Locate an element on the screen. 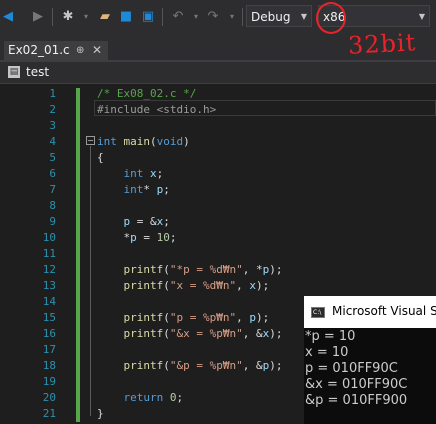 The image size is (436, 424). new-project-icon: ✱ is located at coordinates (68, 17).